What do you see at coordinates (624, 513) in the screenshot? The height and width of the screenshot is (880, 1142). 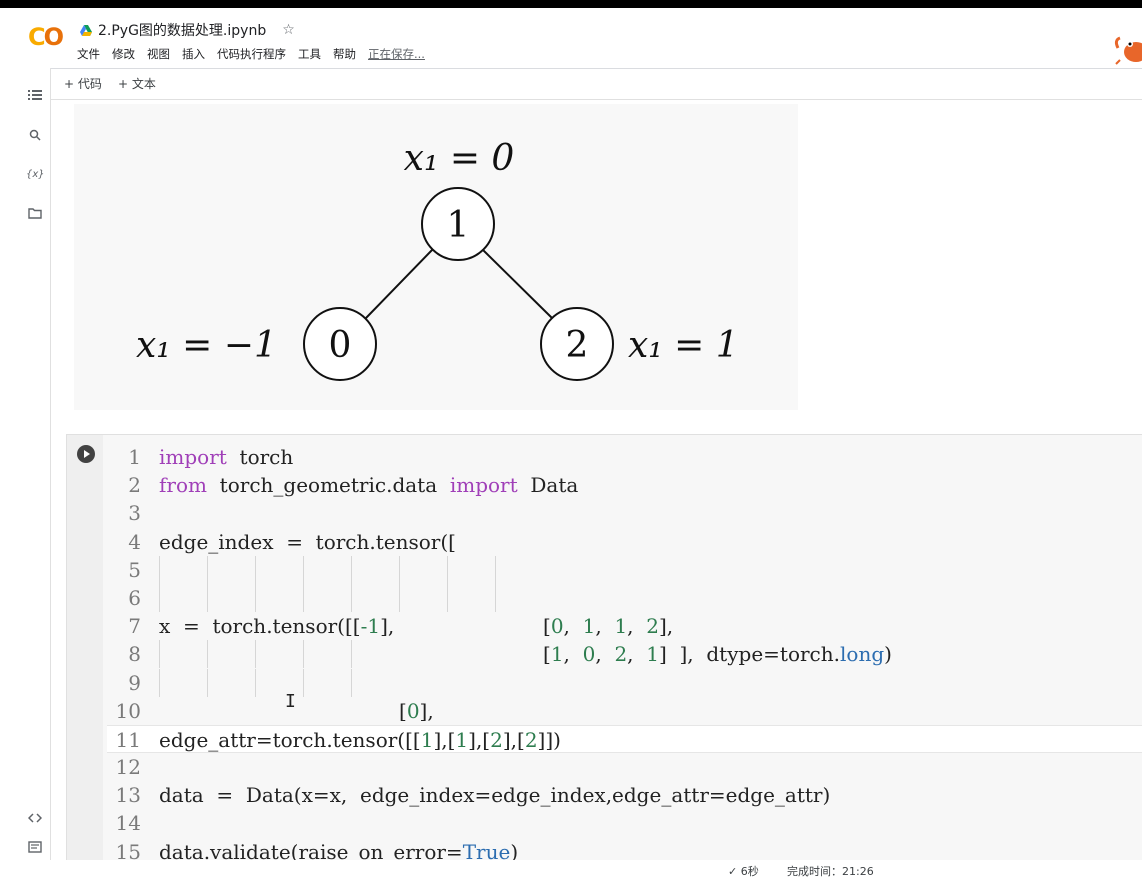 I see `code-line: 3` at bounding box center [624, 513].